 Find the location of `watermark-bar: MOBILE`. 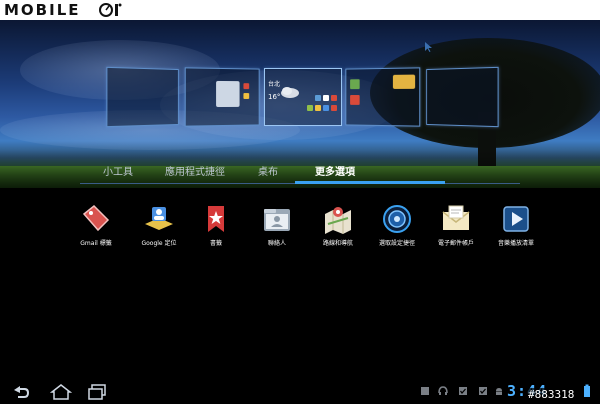

watermark-bar: MOBILE is located at coordinates (300, 10).